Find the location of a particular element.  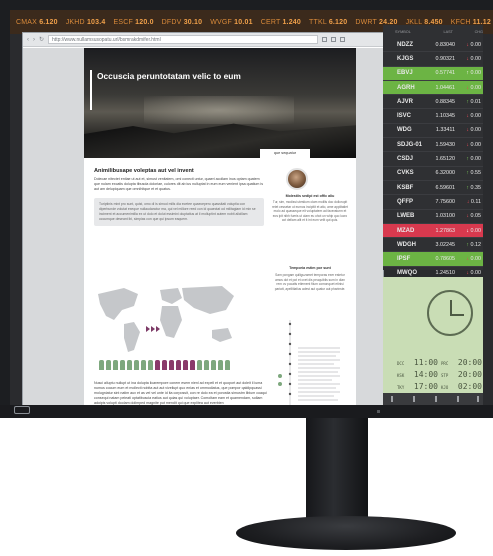

stock-change: ↑ 0.01 is located at coordinates (473, 101).